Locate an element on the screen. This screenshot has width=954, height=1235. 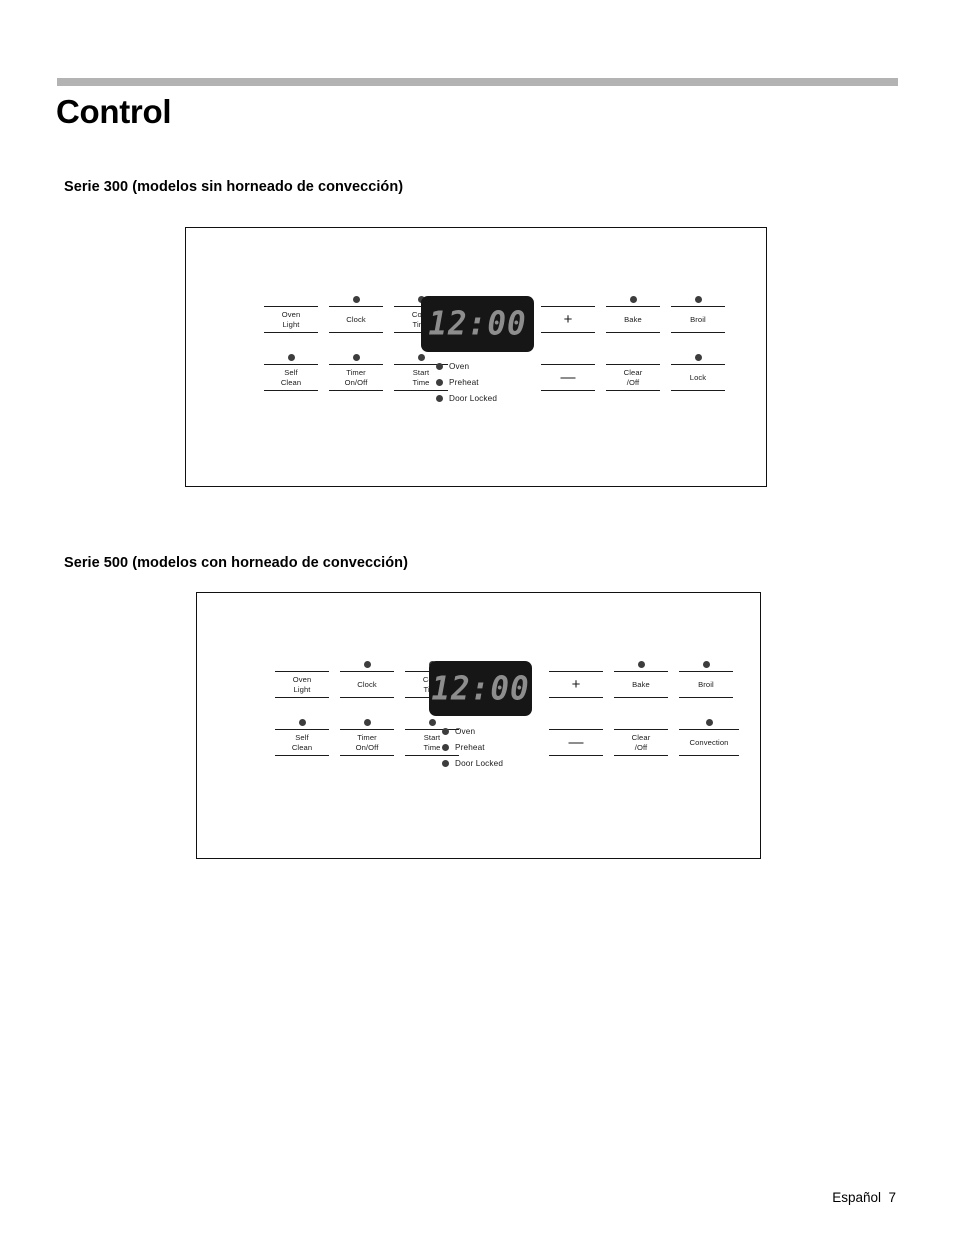
panel-500-key-broil: Broil is located at coordinates (706, 678).